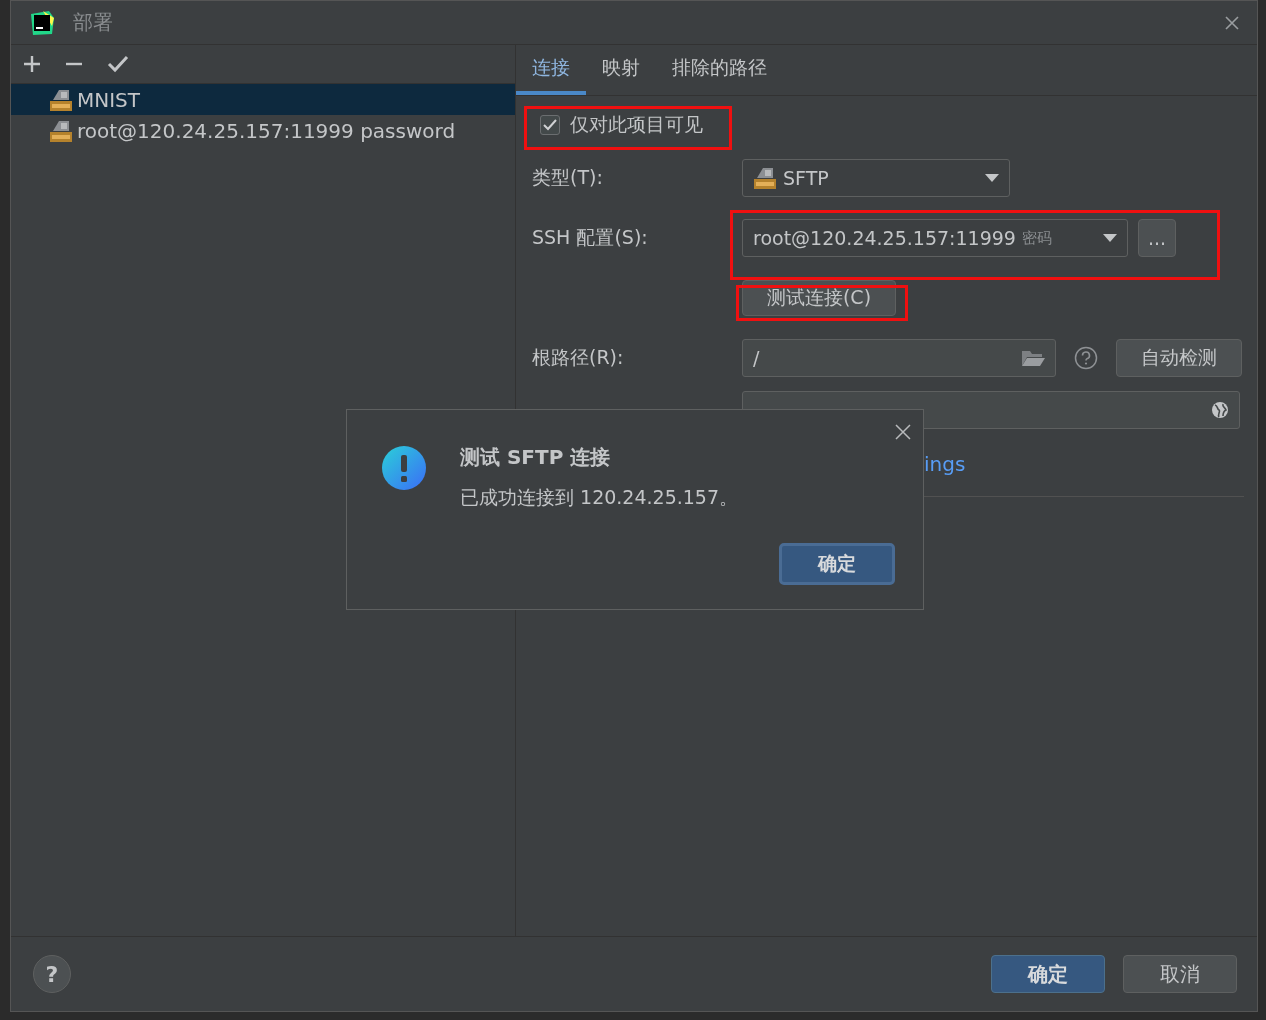 The image size is (1266, 1020). What do you see at coordinates (404, 468) in the screenshot?
I see `warning-icon` at bounding box center [404, 468].